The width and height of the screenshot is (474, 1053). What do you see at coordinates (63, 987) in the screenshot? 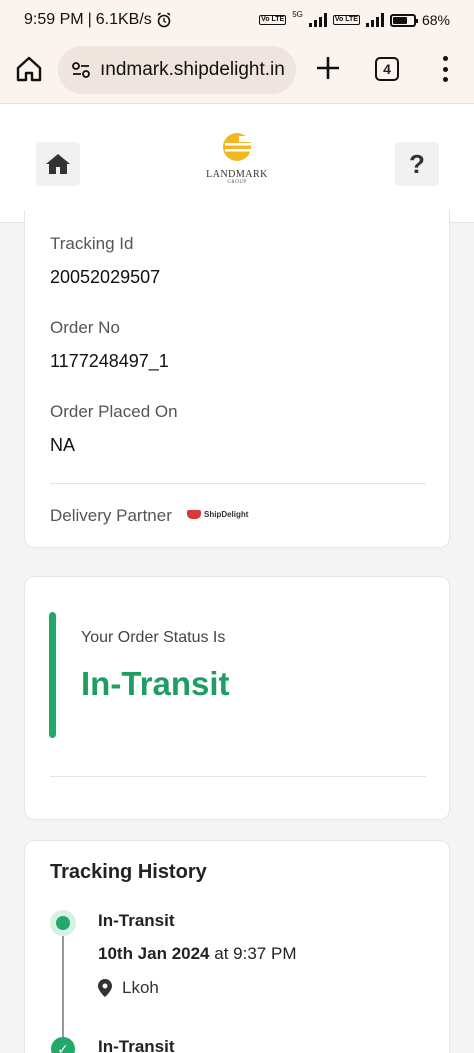
I see `timeline-line` at bounding box center [63, 987].